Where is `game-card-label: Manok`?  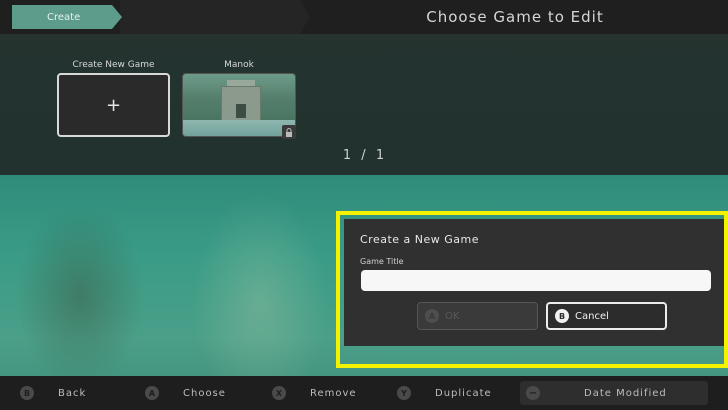
game-card-label: Manok is located at coordinates (239, 65).